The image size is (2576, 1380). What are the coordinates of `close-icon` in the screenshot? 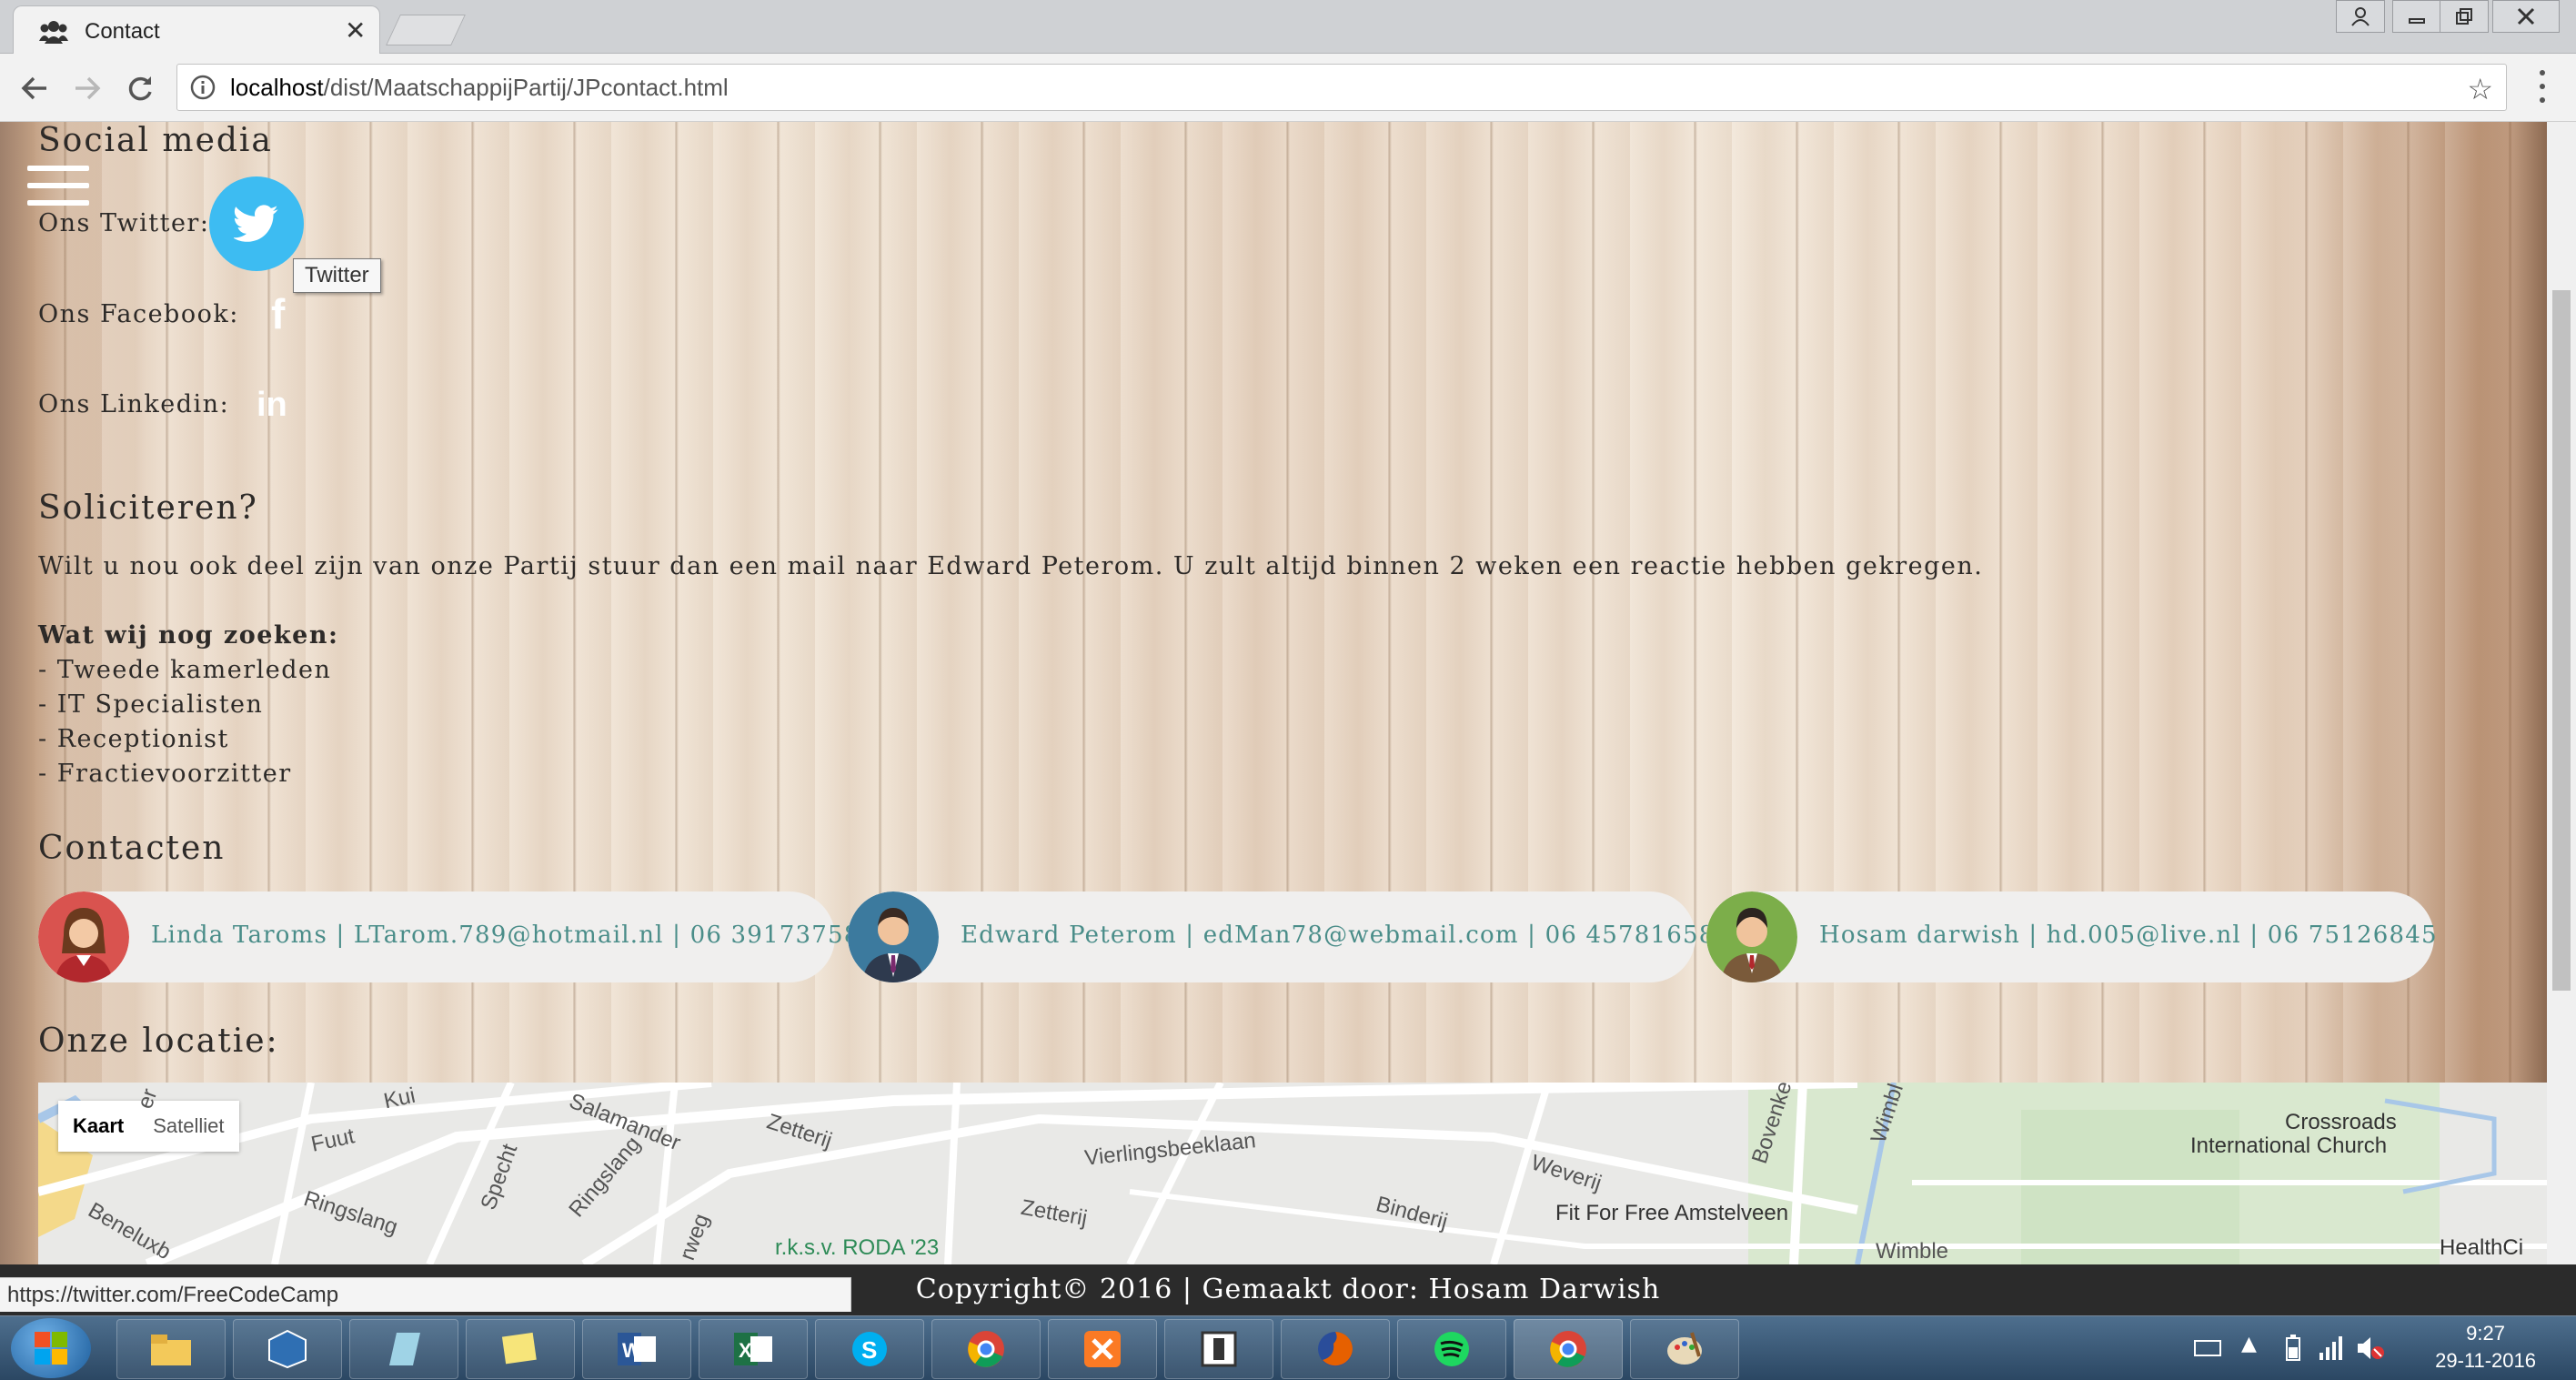 It's located at (2526, 16).